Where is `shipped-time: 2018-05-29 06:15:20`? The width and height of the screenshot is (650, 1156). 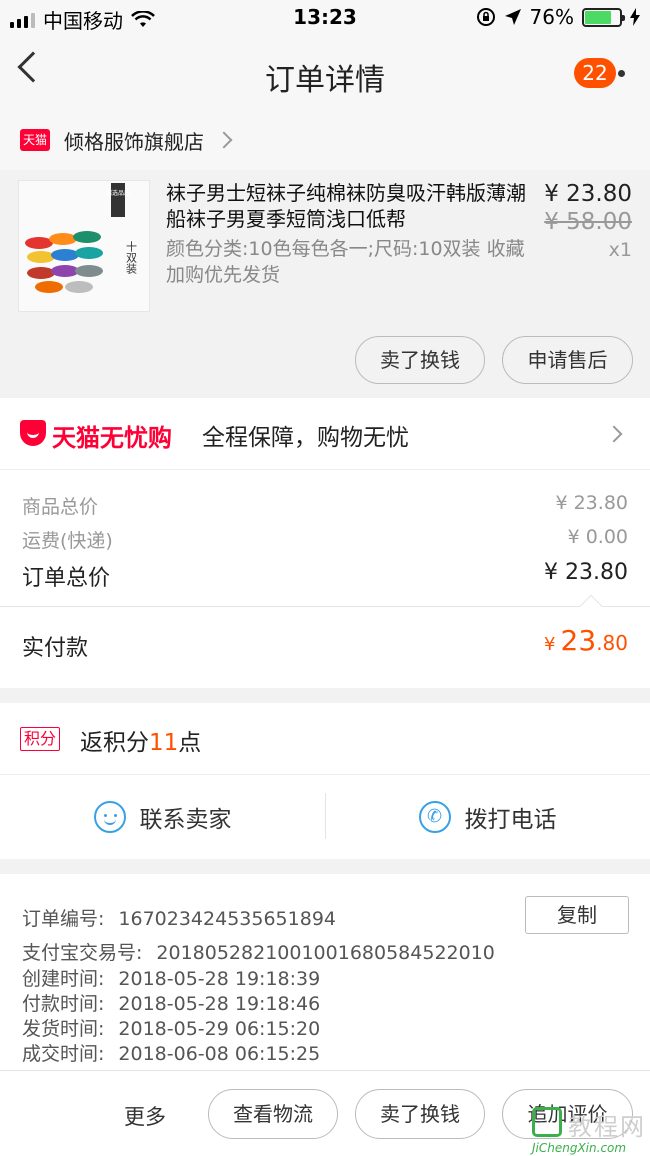 shipped-time: 2018-05-29 06:15:20 is located at coordinates (219, 1029).